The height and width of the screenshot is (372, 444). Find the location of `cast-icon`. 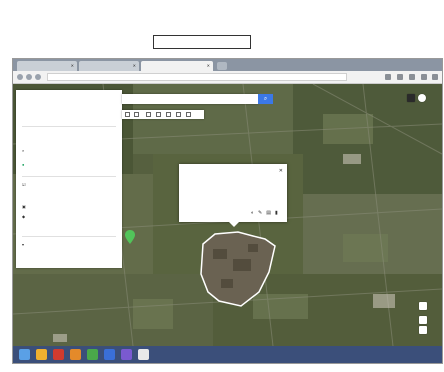

cast-icon is located at coordinates (424, 77).